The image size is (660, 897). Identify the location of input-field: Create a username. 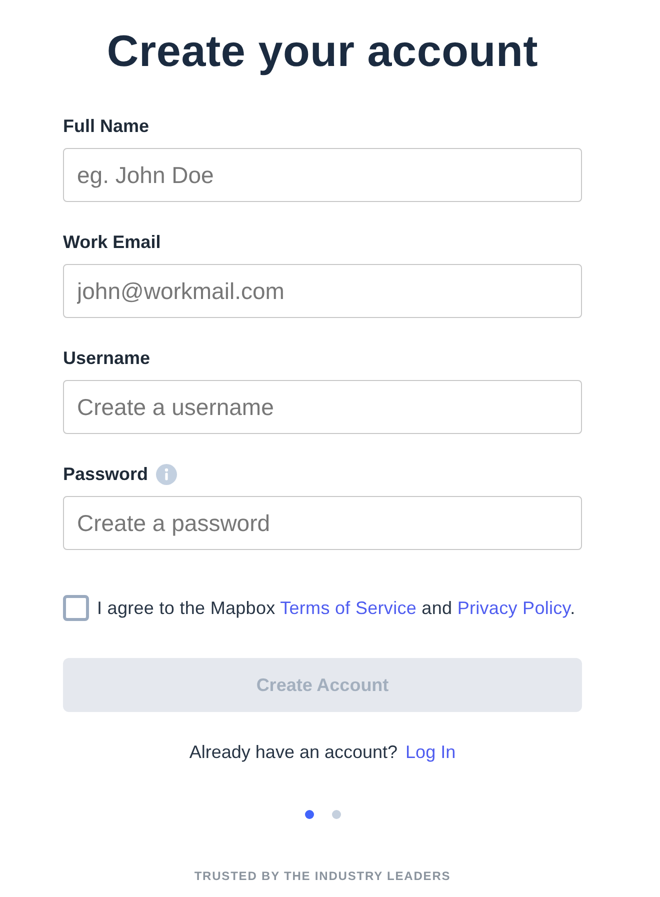
(322, 407).